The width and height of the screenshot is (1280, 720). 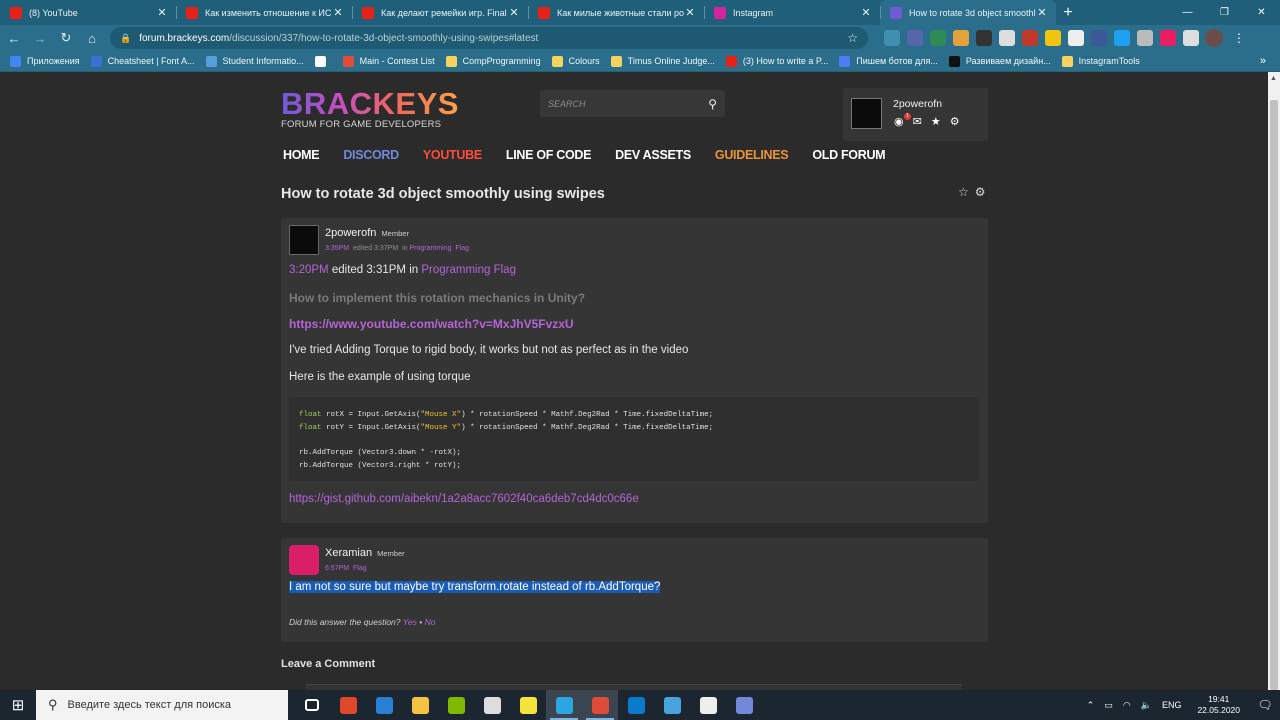 I want to click on reload-icon: ↻, so click(x=66, y=38).